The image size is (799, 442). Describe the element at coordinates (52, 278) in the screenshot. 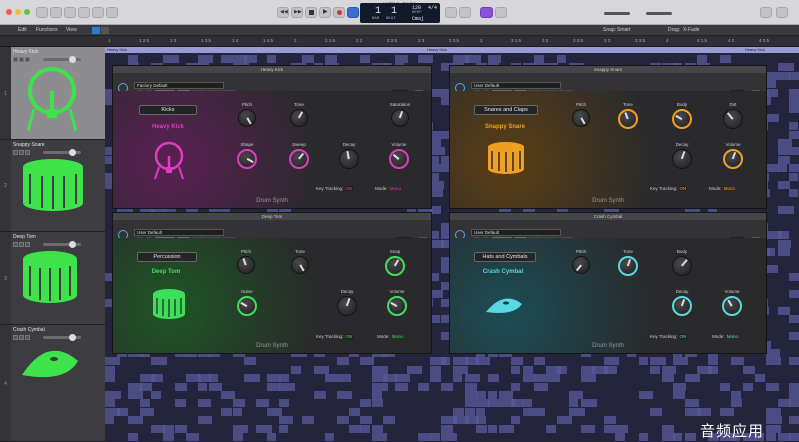

I see `track-header: 3 Deep Tom` at that location.